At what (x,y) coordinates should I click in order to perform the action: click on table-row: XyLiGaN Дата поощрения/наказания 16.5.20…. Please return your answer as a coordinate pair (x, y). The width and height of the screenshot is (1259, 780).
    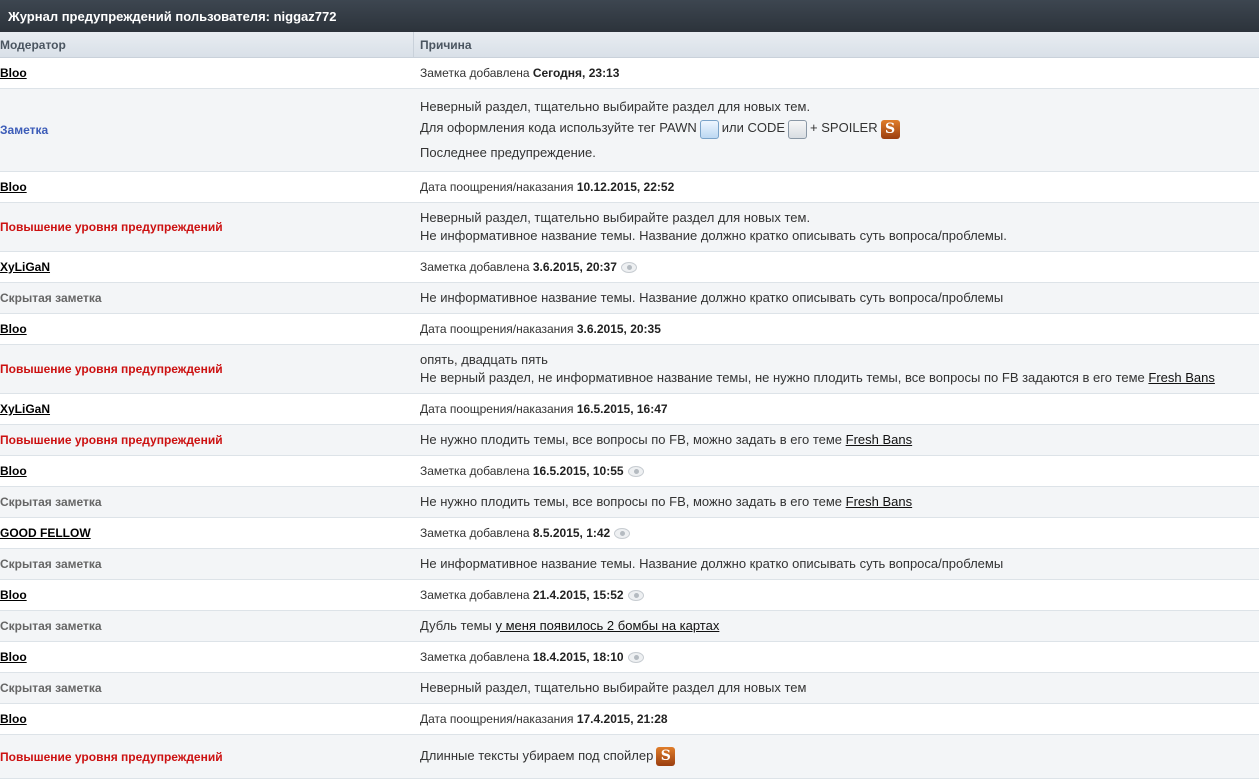
    Looking at the image, I should click on (629, 409).